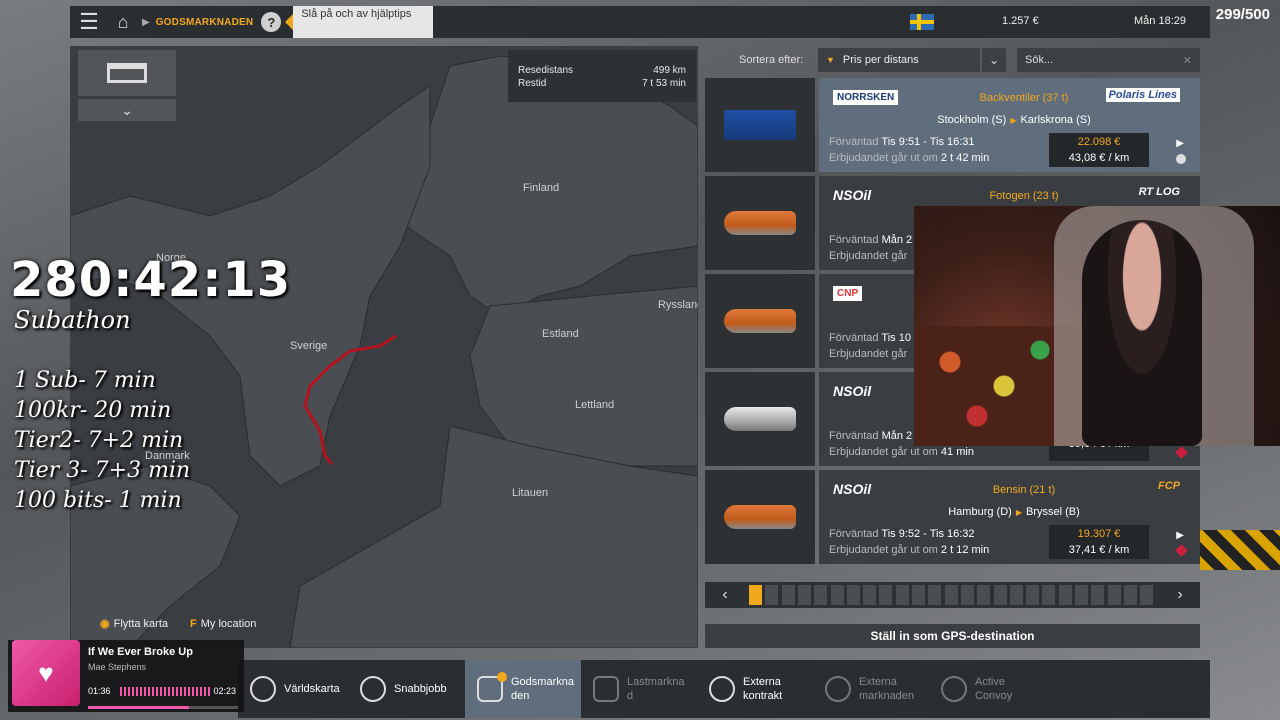  I want to click on chevron-left-icon: ‹, so click(725, 595).